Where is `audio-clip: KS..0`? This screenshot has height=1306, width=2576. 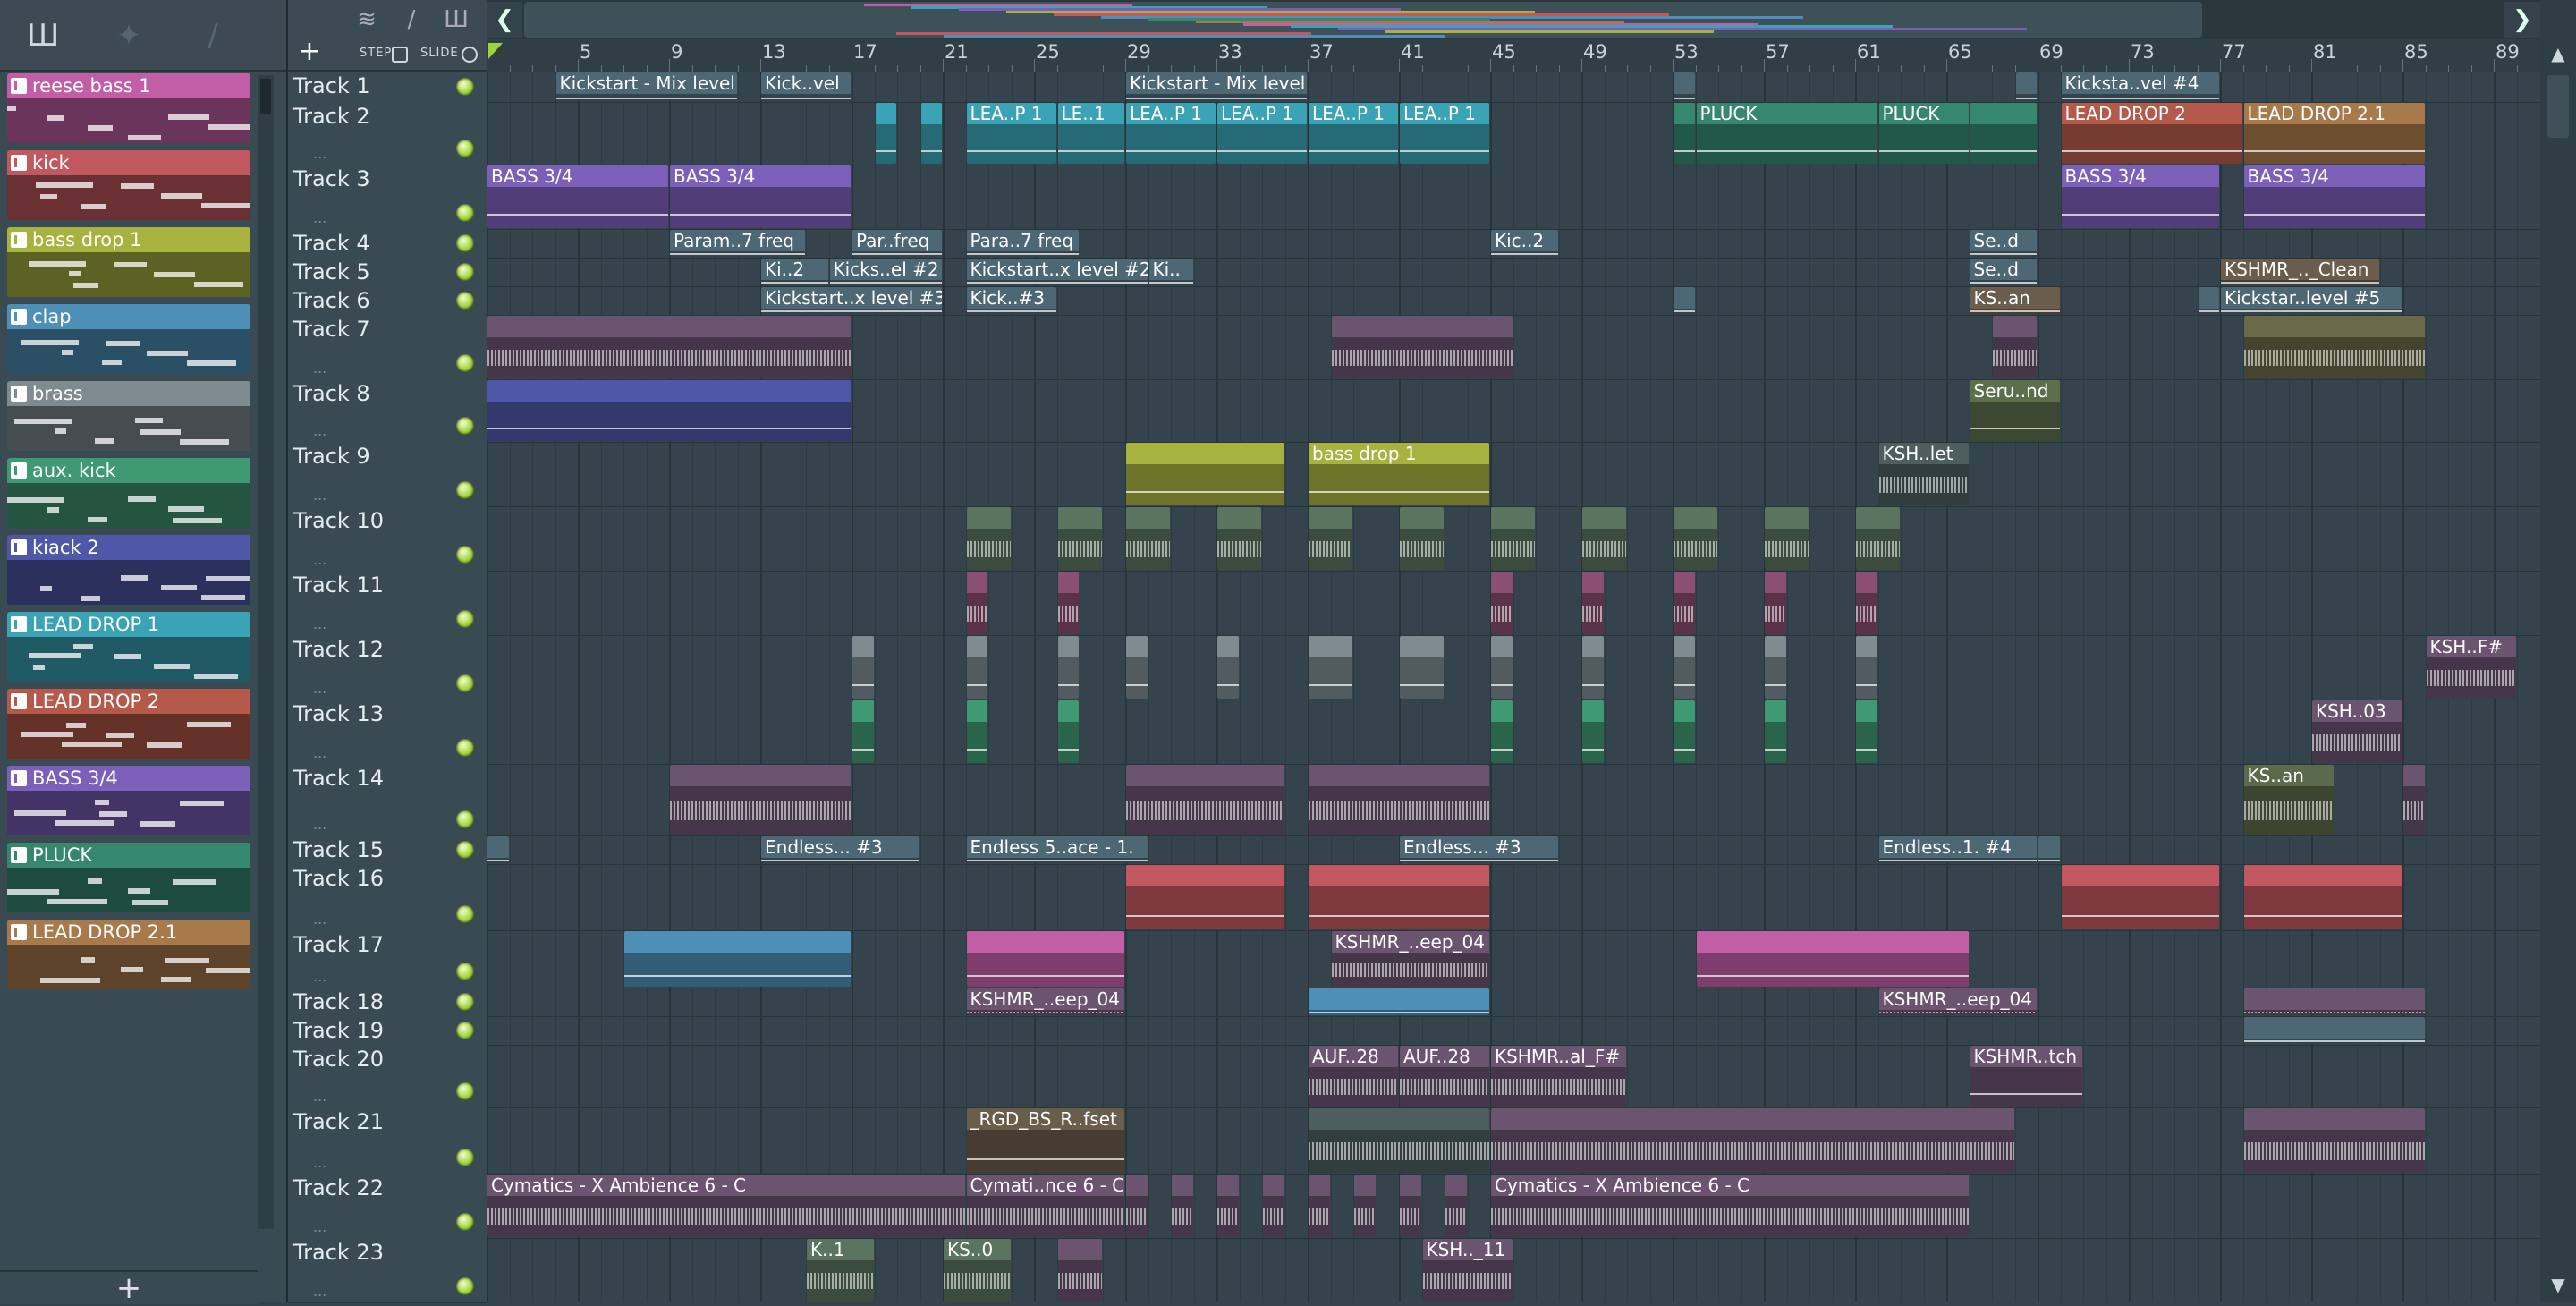
audio-clip: KS..0 is located at coordinates (977, 1270).